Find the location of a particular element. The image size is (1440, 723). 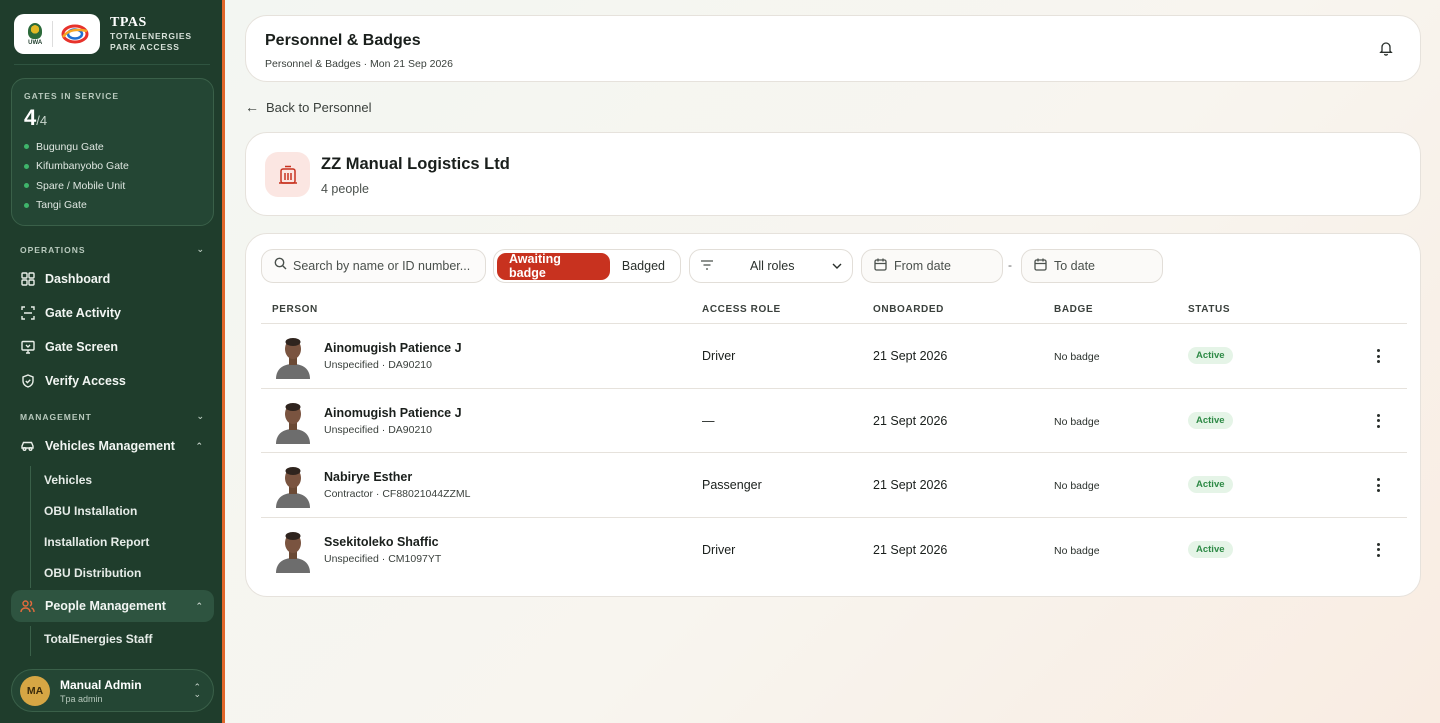

brand-subtitle-1: TOTALENERGIES is located at coordinates (151, 36).